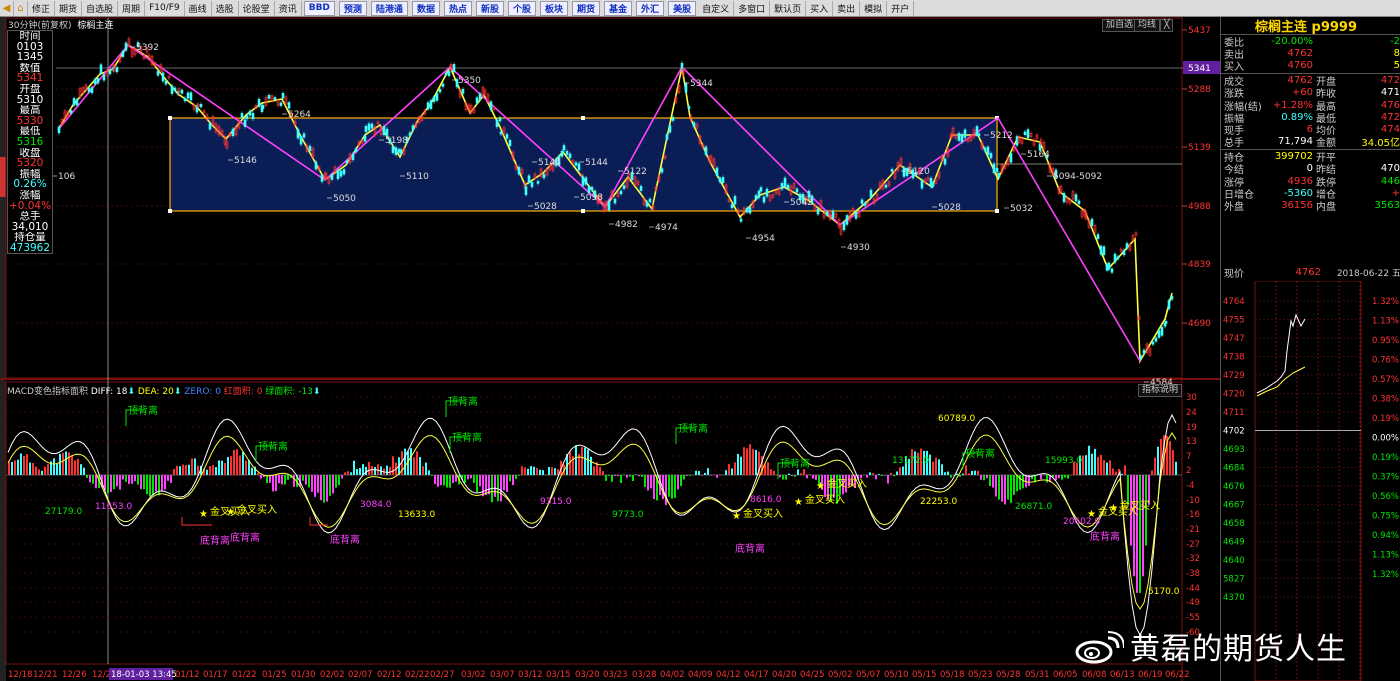 This screenshot has width=1400, height=681. What do you see at coordinates (225, 8) in the screenshot?
I see `toolbar-item-6: 选股` at bounding box center [225, 8].